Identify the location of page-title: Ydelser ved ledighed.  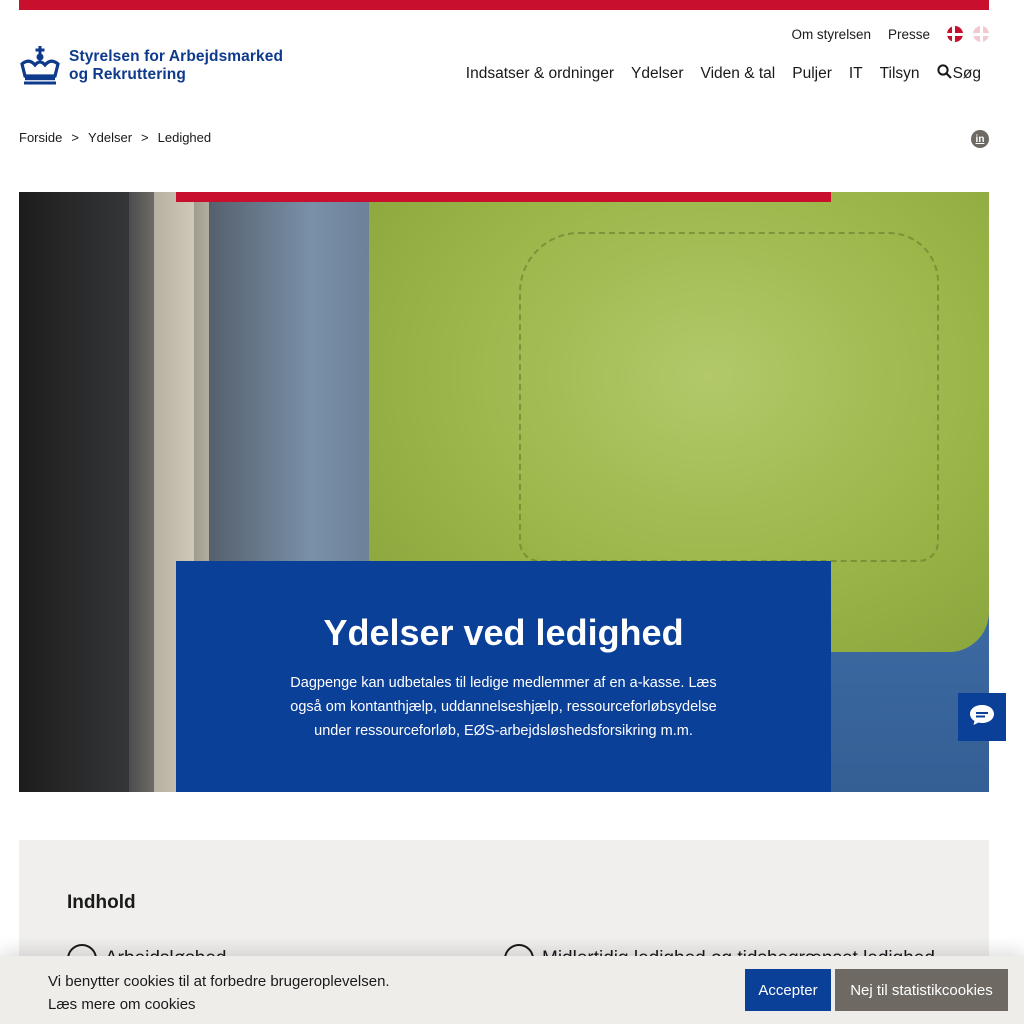
(503, 632).